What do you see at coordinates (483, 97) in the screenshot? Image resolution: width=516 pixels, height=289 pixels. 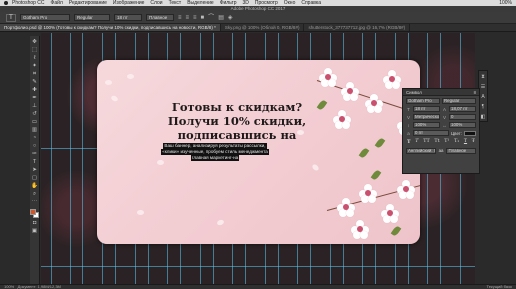 I see `character-panel-toggle-icon: A` at bounding box center [483, 97].